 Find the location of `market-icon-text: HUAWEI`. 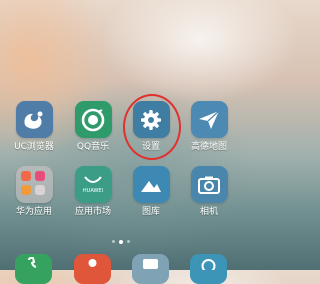

market-icon-text: HUAWEI is located at coordinates (93, 191).